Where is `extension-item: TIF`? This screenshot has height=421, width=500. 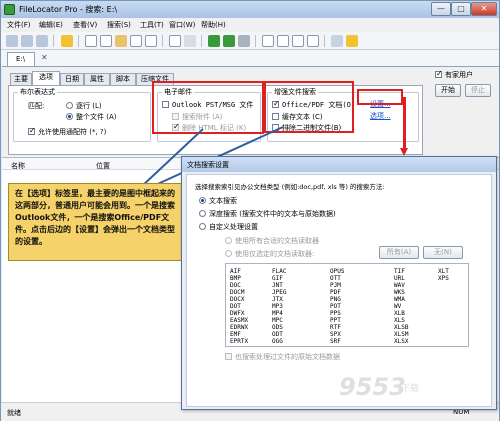
extension-item: TIF is located at coordinates (399, 271).